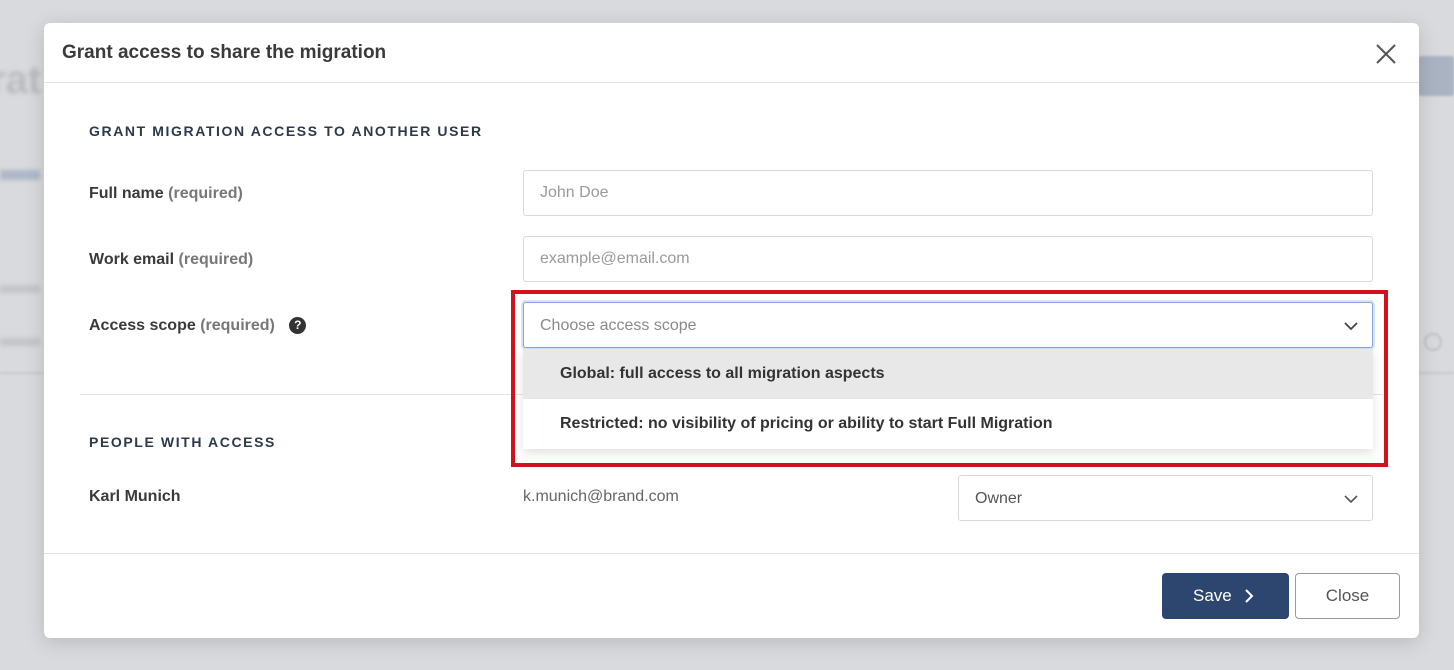 The image size is (1454, 670). What do you see at coordinates (182, 442) in the screenshot?
I see `people-section-heading: PEOPLE WITH ACCESS` at bounding box center [182, 442].